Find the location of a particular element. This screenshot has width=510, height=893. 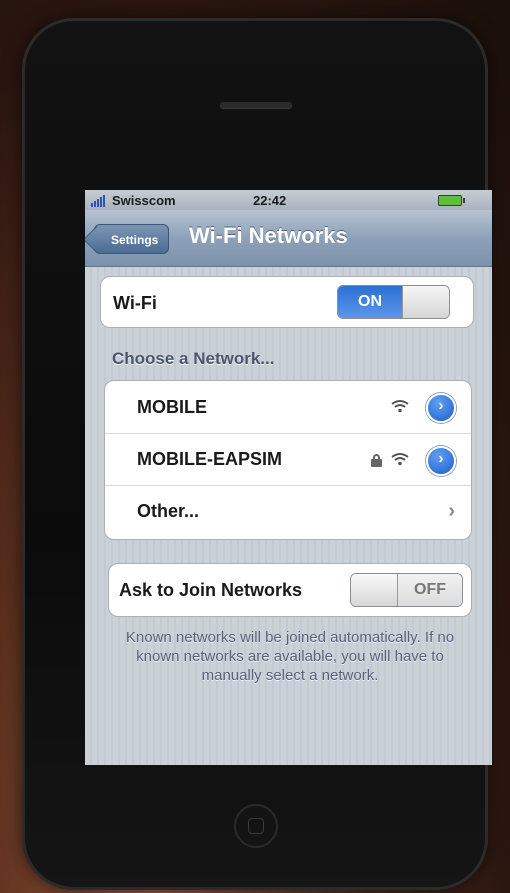

network-row-mobile-eapsim: MOBILE-EAPSIM › is located at coordinates (288, 459).